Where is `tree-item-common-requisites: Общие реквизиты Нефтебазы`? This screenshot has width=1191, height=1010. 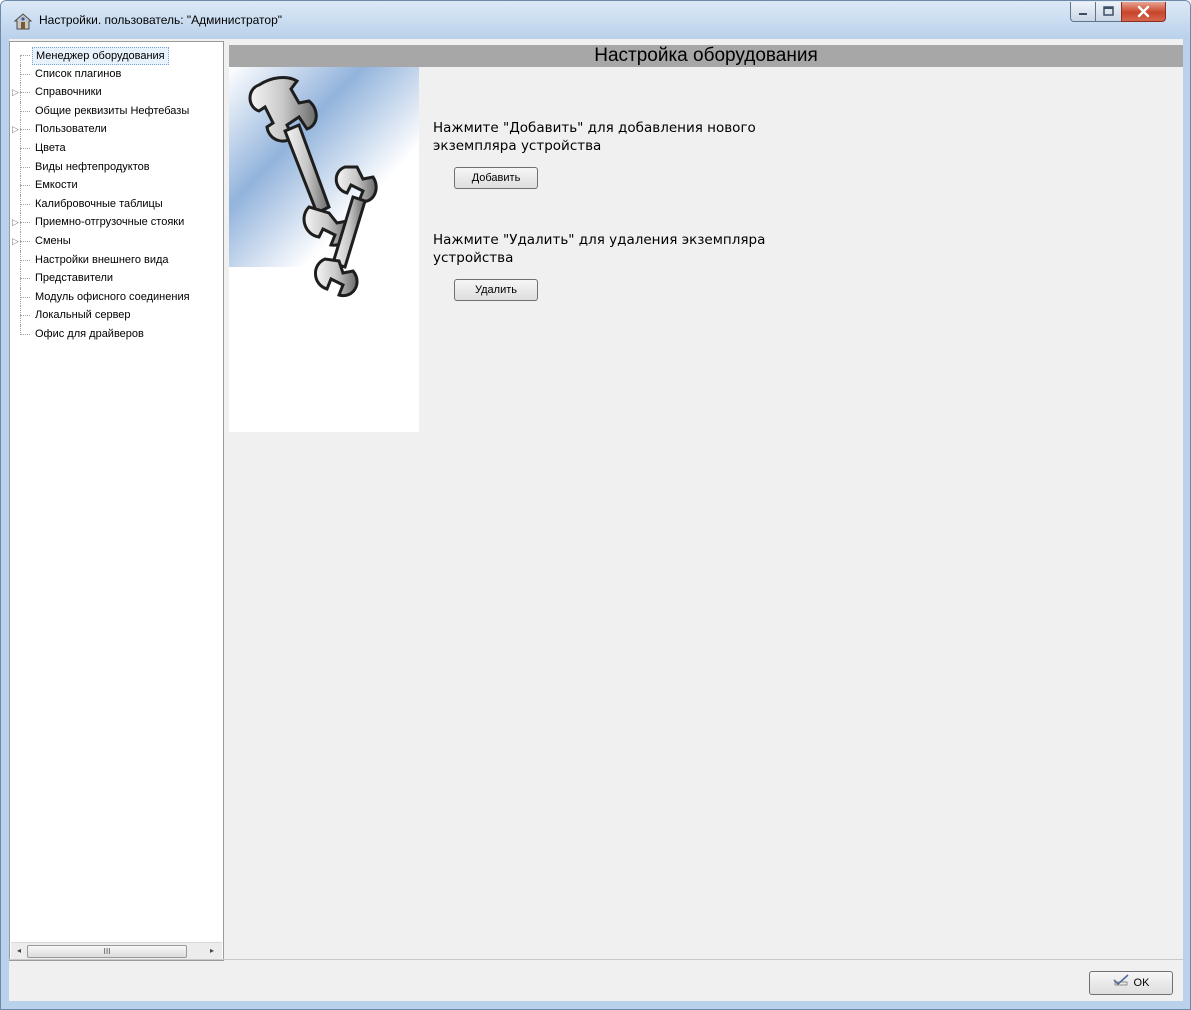 tree-item-common-requisites: Общие реквизиты Нефтебазы is located at coordinates (116, 111).